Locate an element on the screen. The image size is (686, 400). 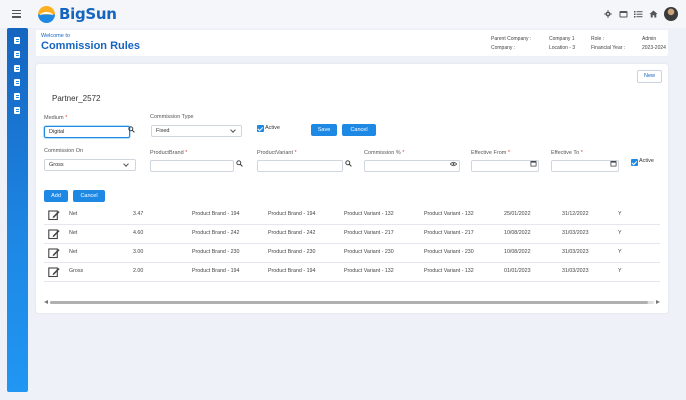
cell-effective-from: 10/08/2022 is located at coordinates (517, 233).